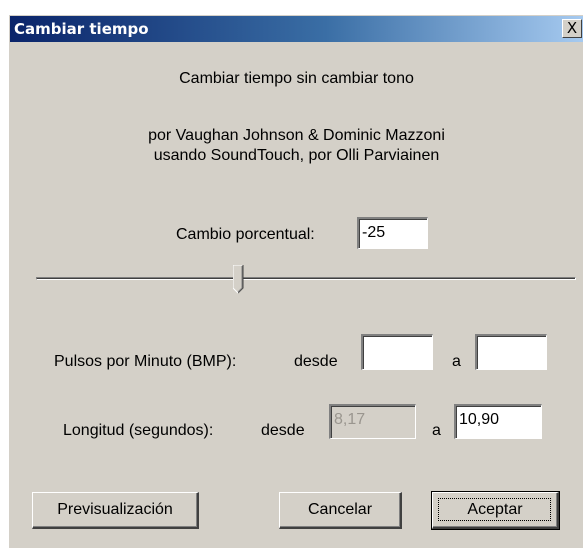 The image size is (583, 548). What do you see at coordinates (115, 510) in the screenshot?
I see `preview-button: Previsualización` at bounding box center [115, 510].